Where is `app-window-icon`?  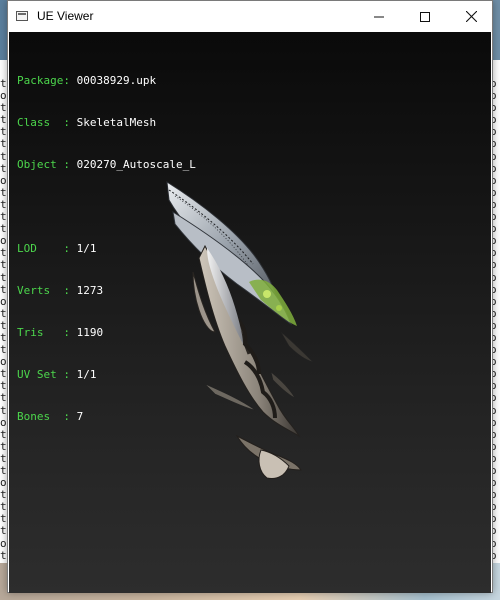
app-window-icon is located at coordinates (22, 16).